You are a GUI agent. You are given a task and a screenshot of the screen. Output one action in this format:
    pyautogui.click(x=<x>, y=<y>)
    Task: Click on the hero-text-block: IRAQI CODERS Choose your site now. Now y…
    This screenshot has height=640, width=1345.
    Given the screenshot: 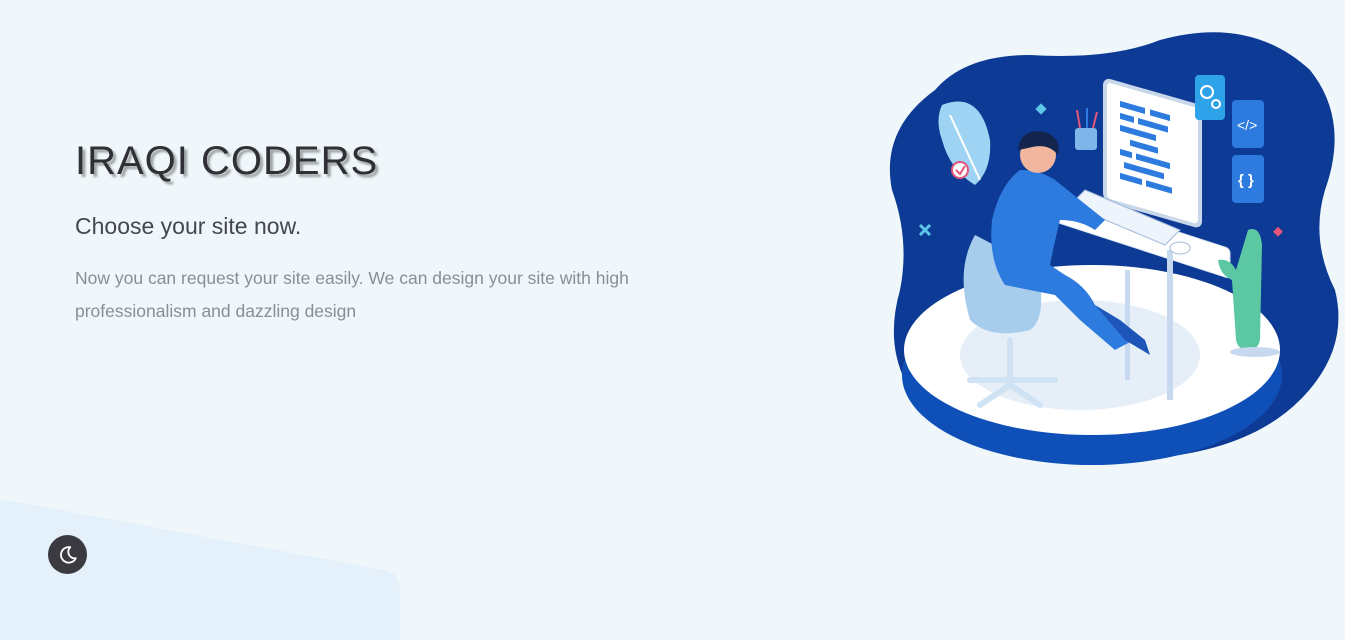 What is the action you would take?
    pyautogui.click(x=375, y=233)
    